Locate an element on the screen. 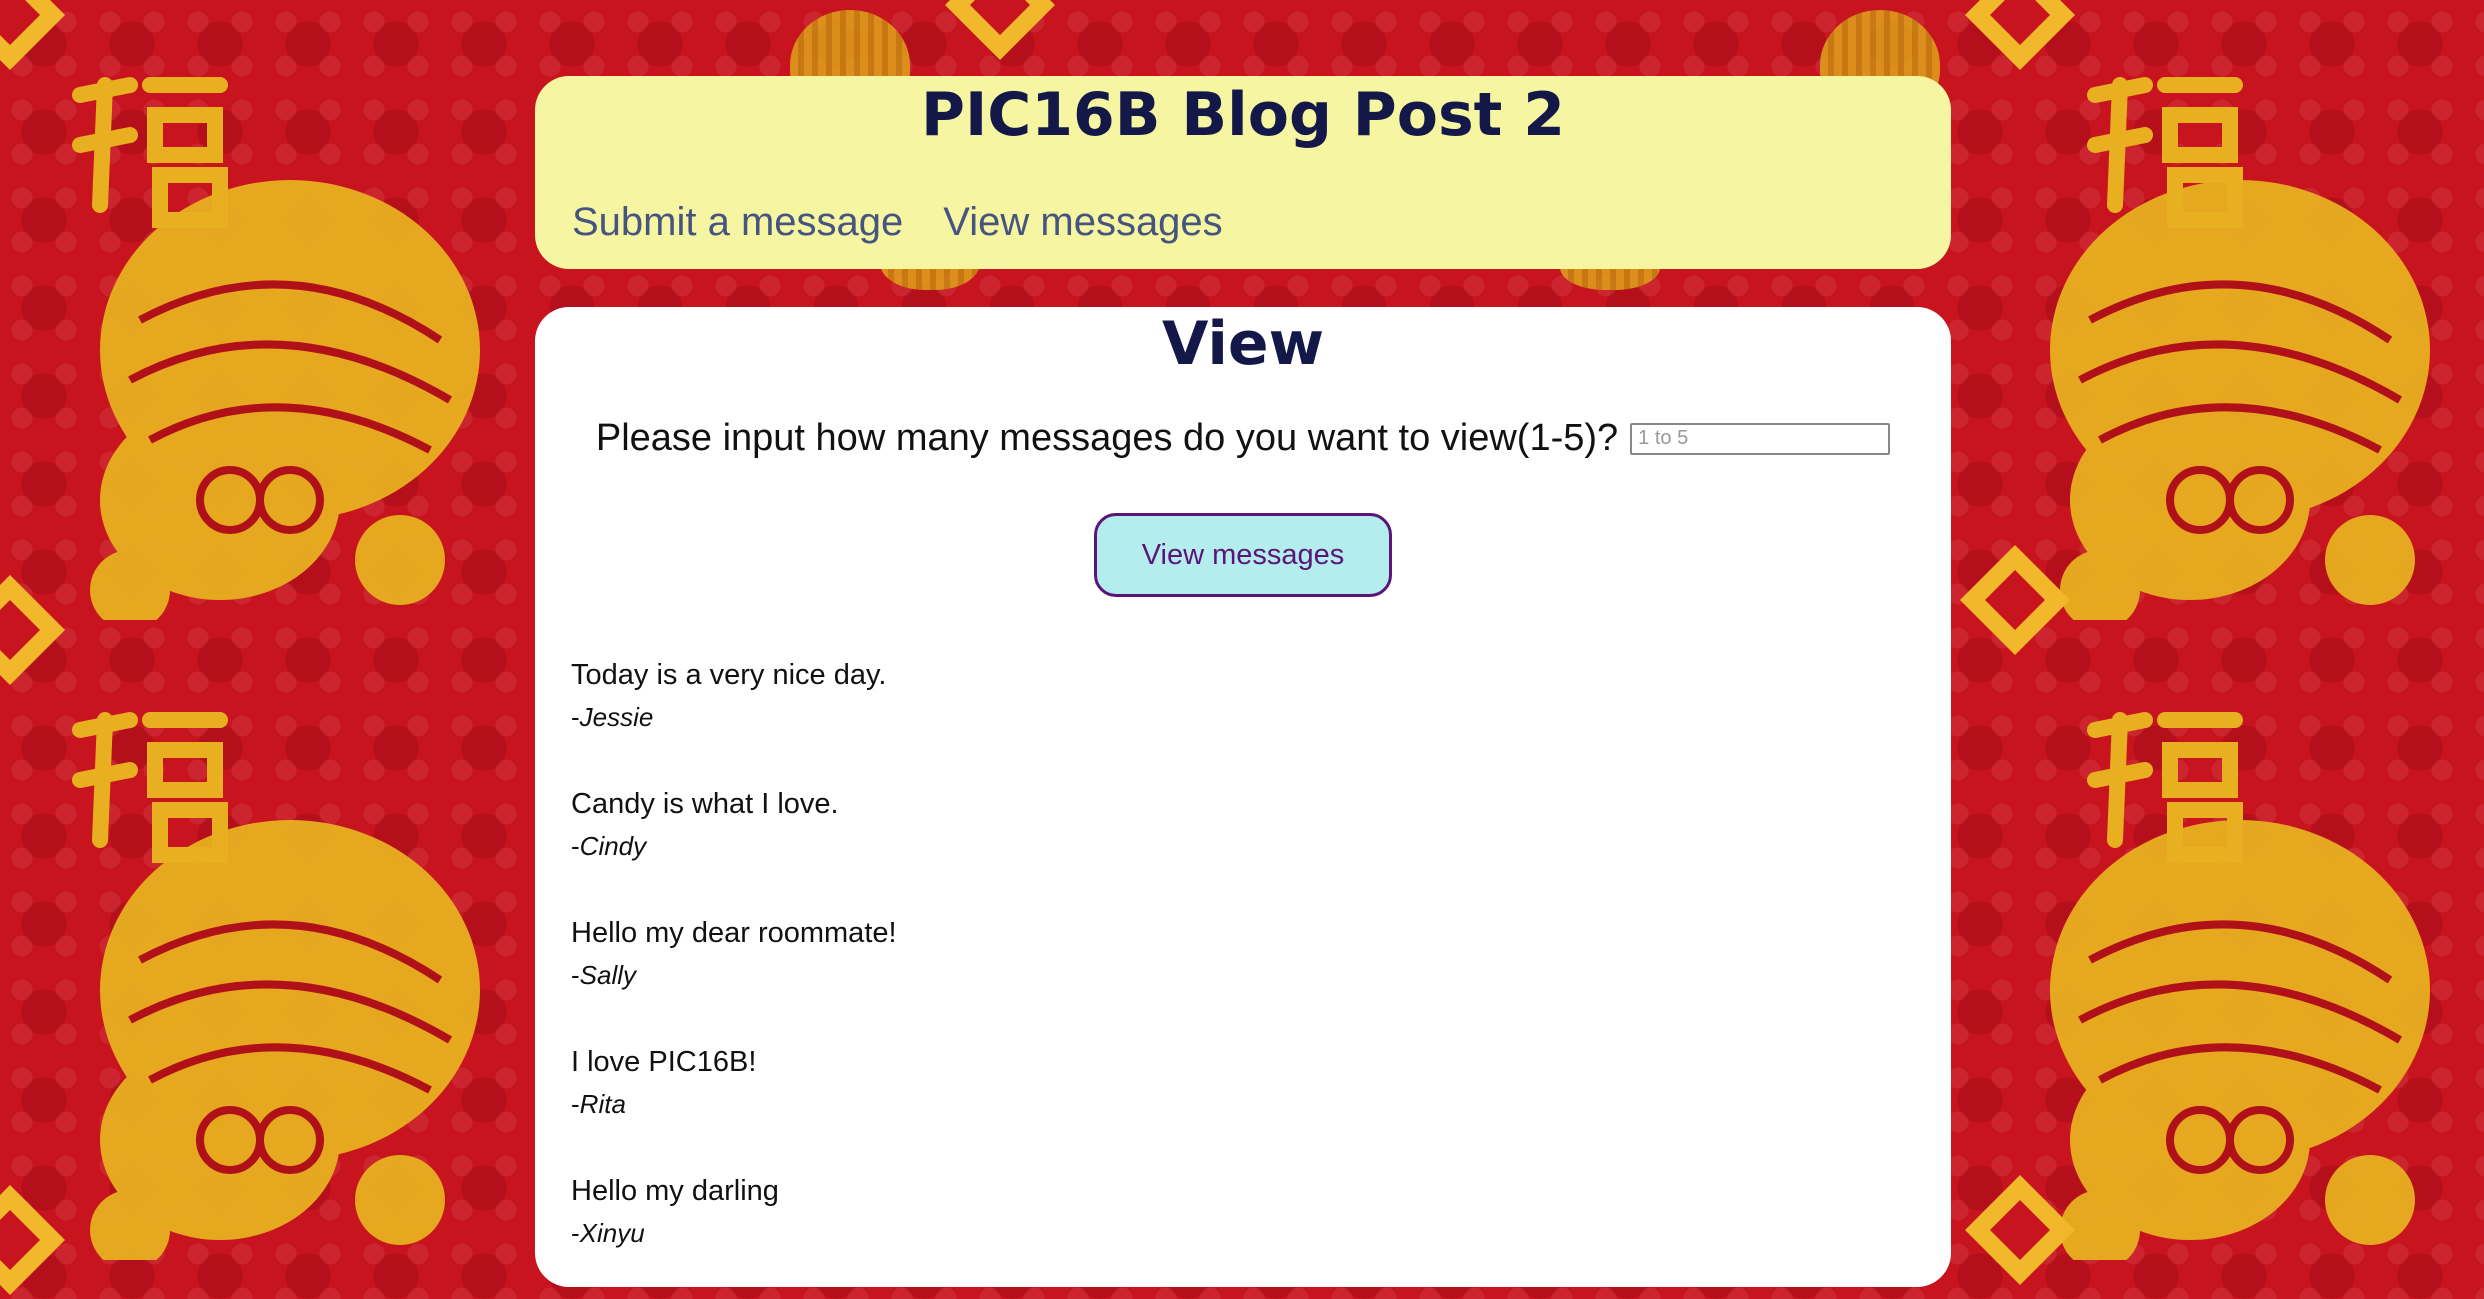 This screenshot has height=1299, width=2484. view-messages-button: View messages is located at coordinates (1243, 555).